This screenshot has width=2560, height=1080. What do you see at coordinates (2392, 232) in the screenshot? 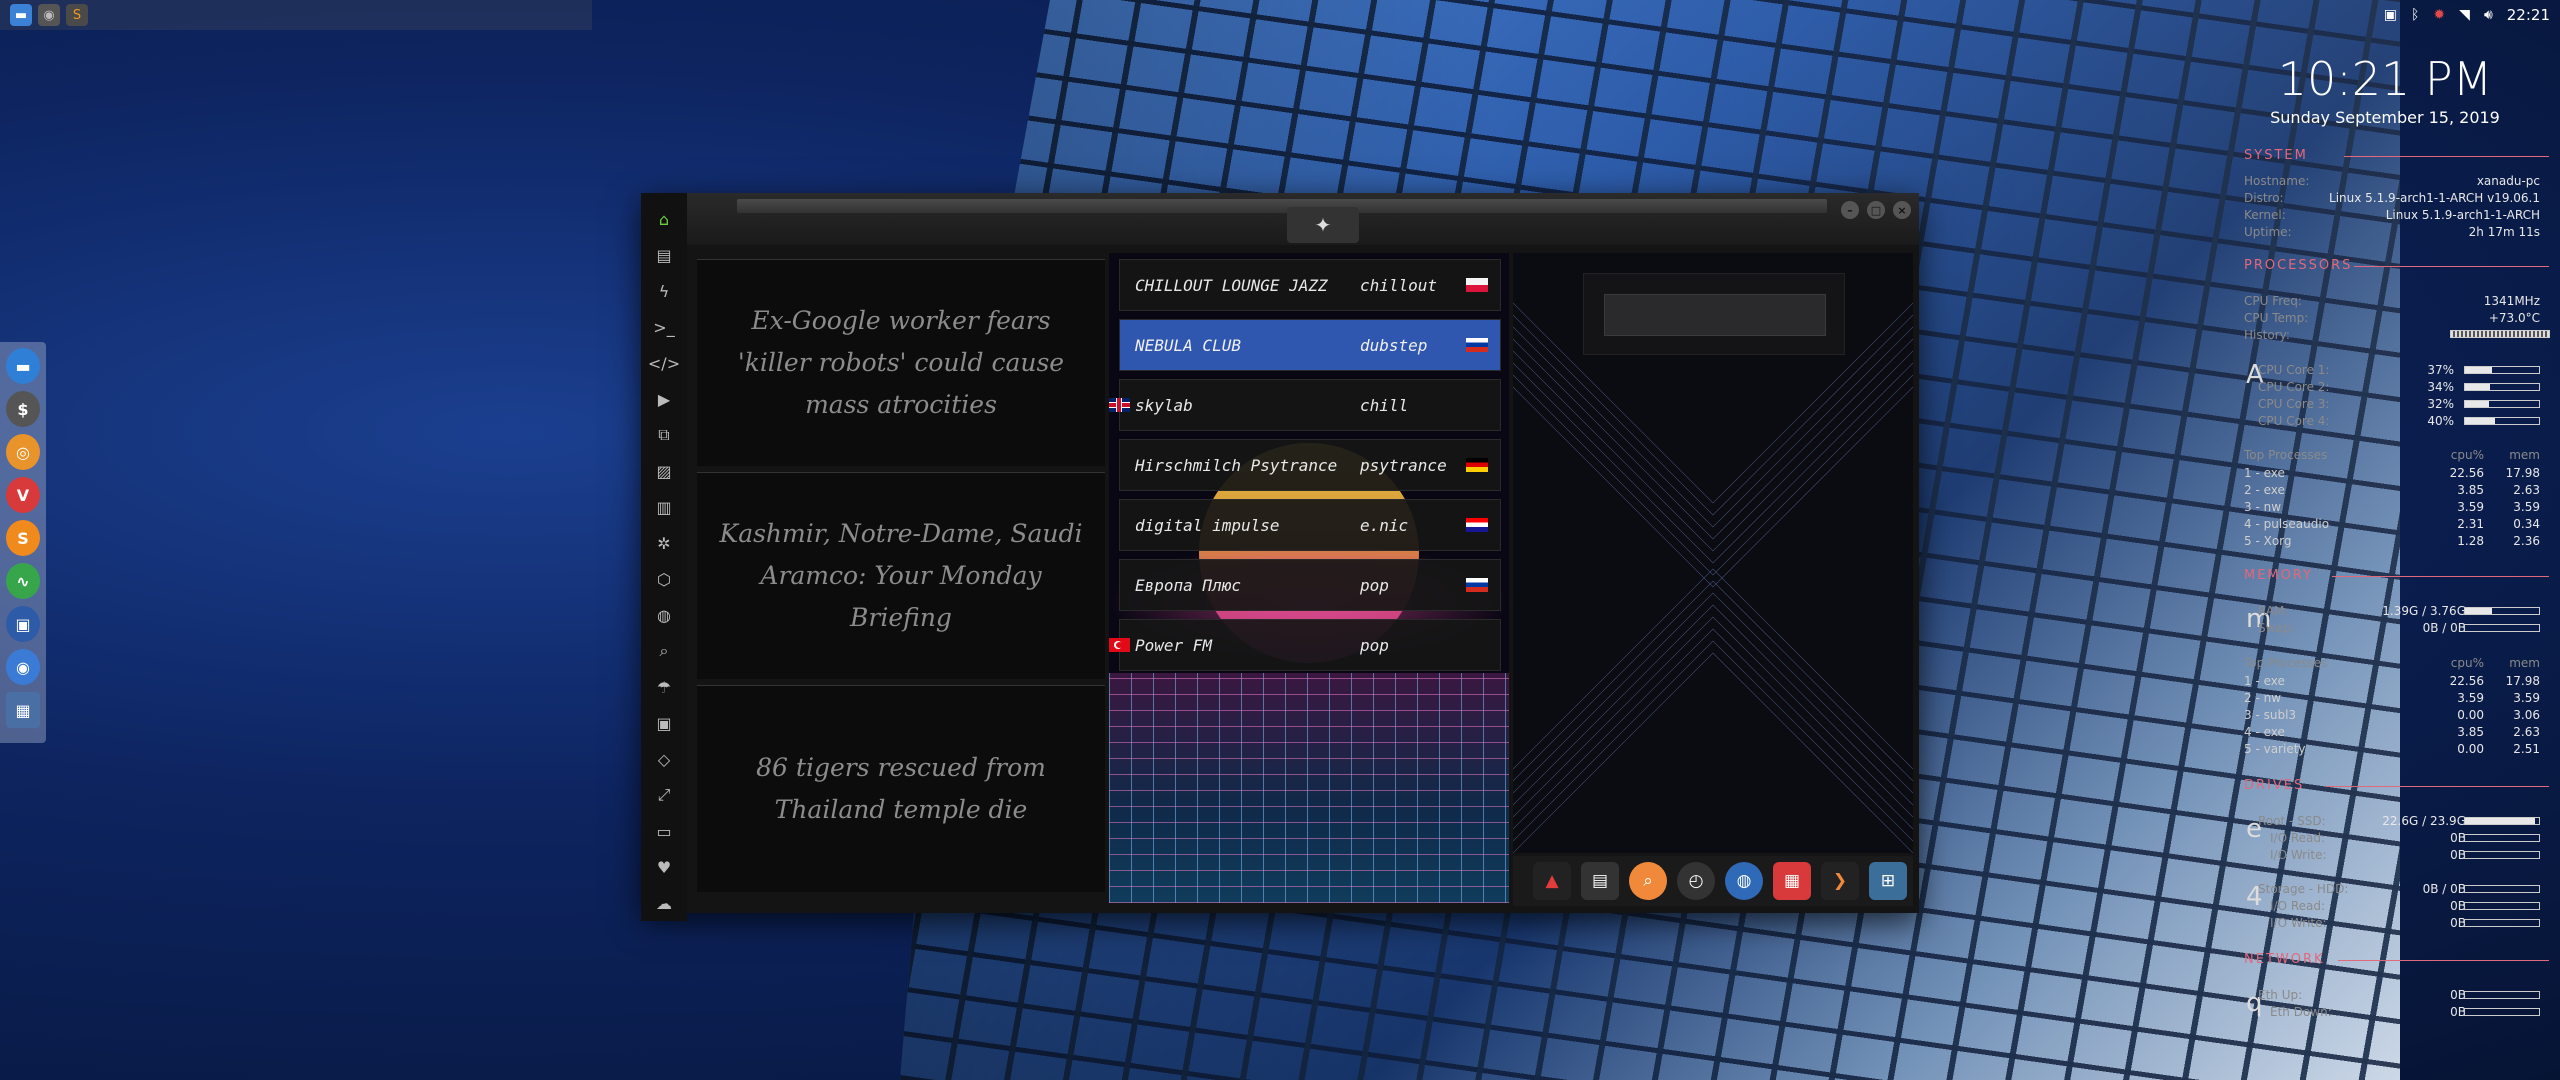
I see `system-row: Uptime: 2h 17m 11s` at bounding box center [2392, 232].